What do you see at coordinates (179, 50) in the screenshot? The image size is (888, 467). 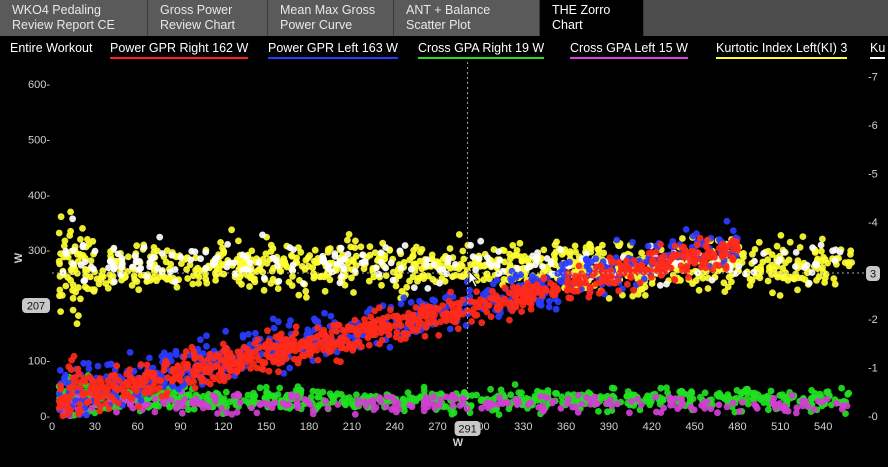 I see `legend-power-gpr-right: Power GPR Right 162 W` at bounding box center [179, 50].